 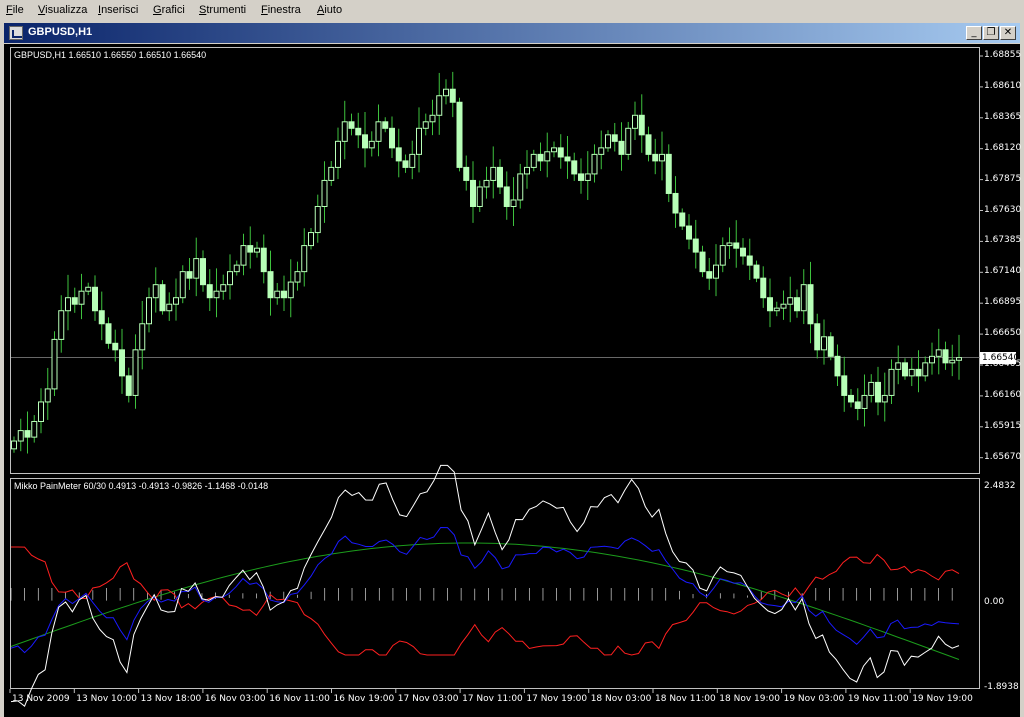 What do you see at coordinates (512, 33) in the screenshot?
I see `chart-window-titlebar: GBPUSD,H1 _ ❐ ✕` at bounding box center [512, 33].